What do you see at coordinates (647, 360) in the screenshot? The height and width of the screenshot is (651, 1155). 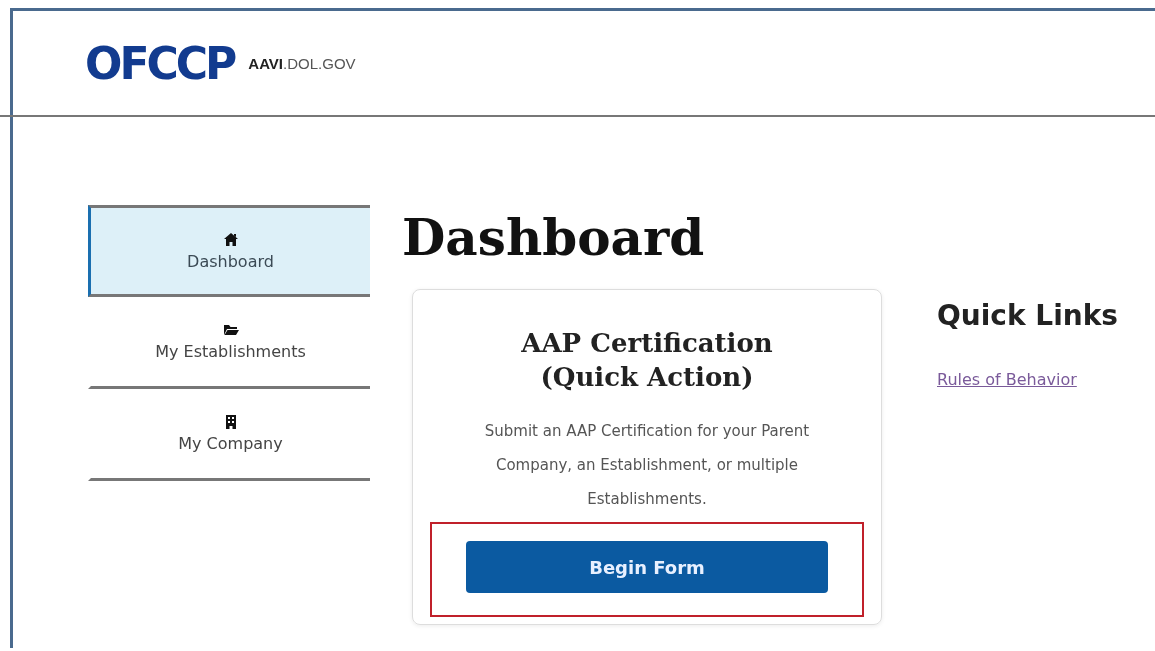 I see `card-title: AAP Certification (Quick Action)` at bounding box center [647, 360].